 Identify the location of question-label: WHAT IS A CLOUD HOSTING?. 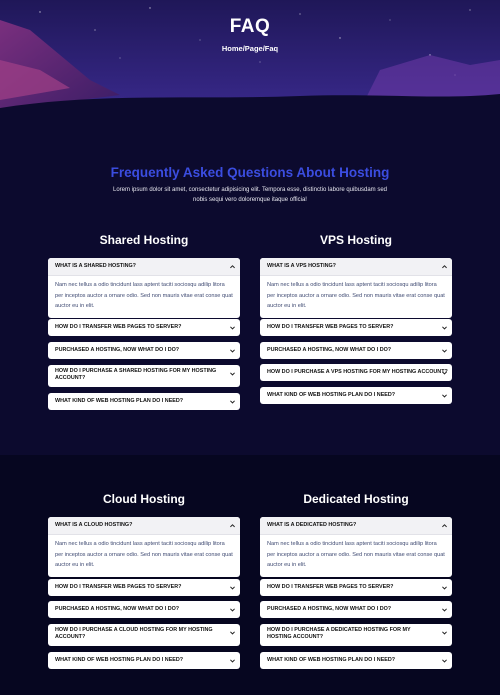
(94, 525).